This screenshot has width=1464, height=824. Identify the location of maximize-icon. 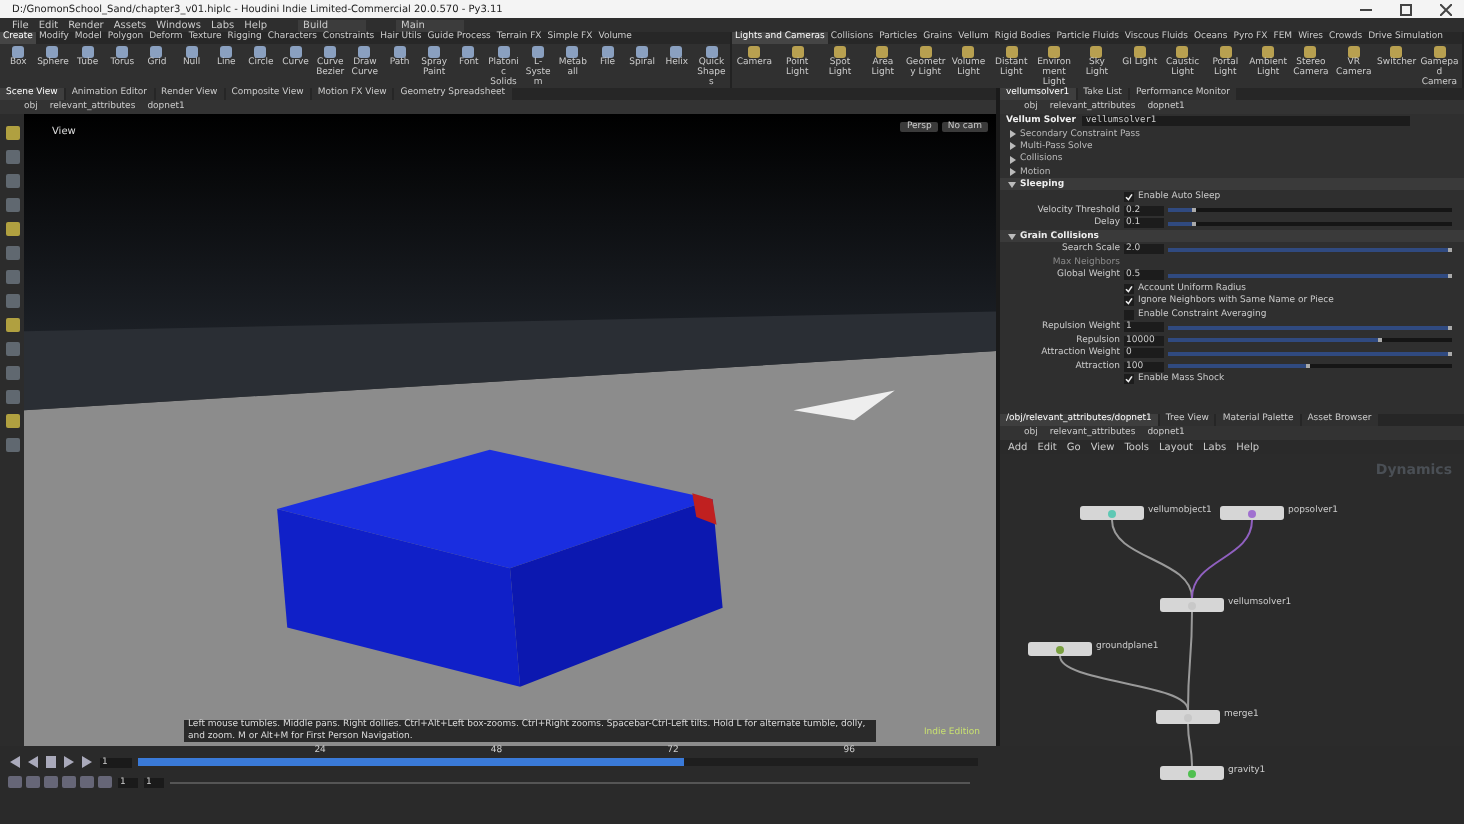
(1406, 9).